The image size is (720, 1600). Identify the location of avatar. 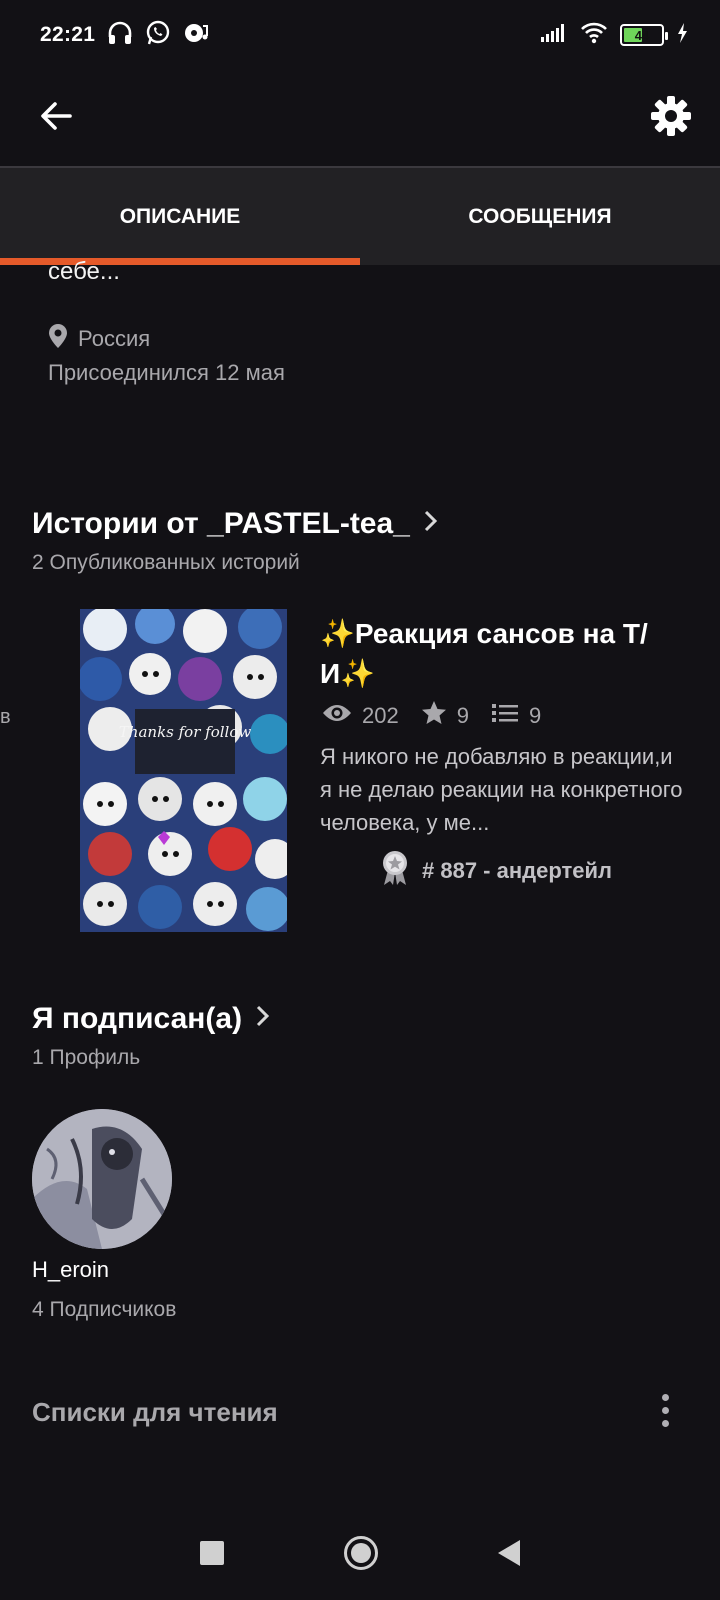
(102, 1179).